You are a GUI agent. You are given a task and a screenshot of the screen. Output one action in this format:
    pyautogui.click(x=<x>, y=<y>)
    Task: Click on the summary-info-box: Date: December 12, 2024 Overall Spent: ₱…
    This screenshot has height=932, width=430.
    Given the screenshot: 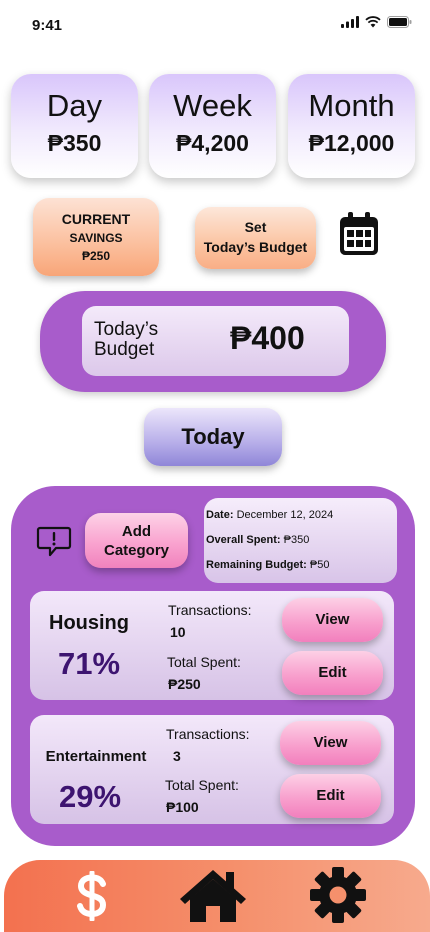 What is the action you would take?
    pyautogui.click(x=300, y=540)
    